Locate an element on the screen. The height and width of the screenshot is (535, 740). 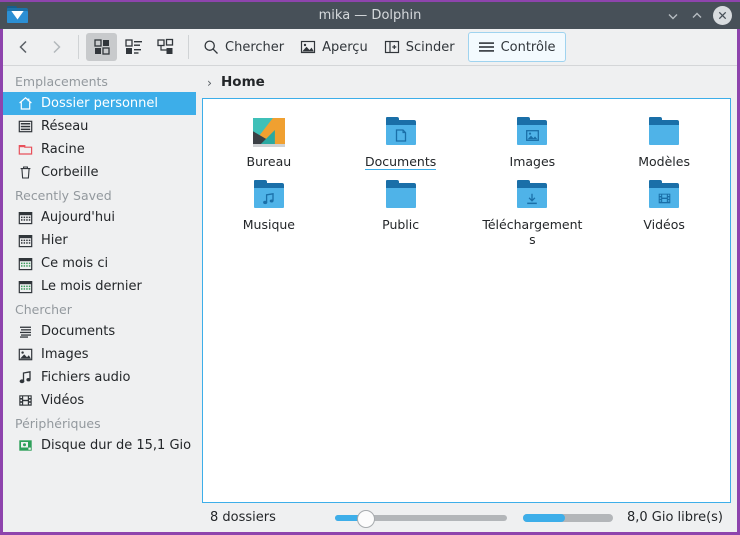
window-title: mika — Dolphin is located at coordinates (370, 15).